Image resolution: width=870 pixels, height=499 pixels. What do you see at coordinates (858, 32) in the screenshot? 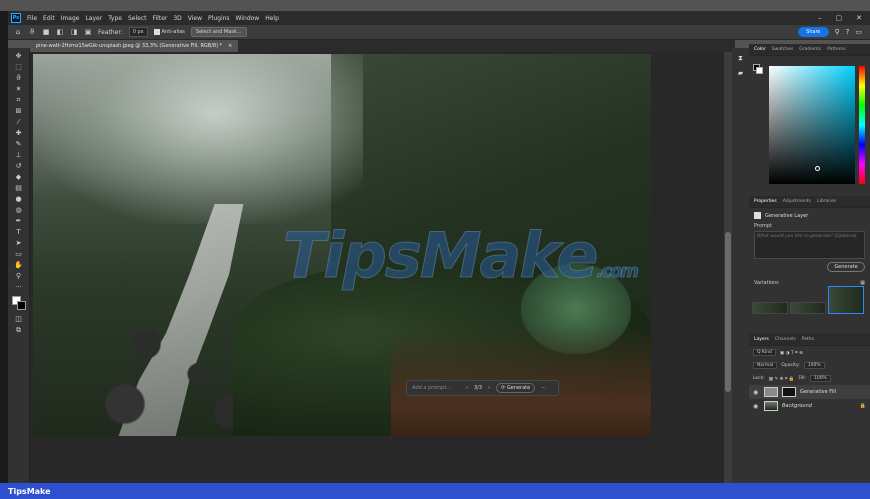
I see `workspace-icon: ▭` at bounding box center [858, 32].